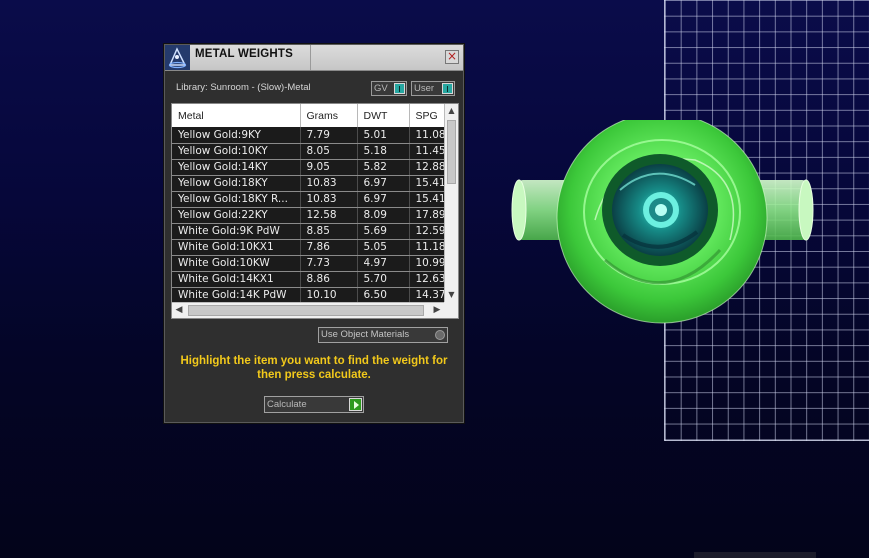 This screenshot has width=869, height=558. I want to click on cell-dwt: 5.05, so click(383, 247).